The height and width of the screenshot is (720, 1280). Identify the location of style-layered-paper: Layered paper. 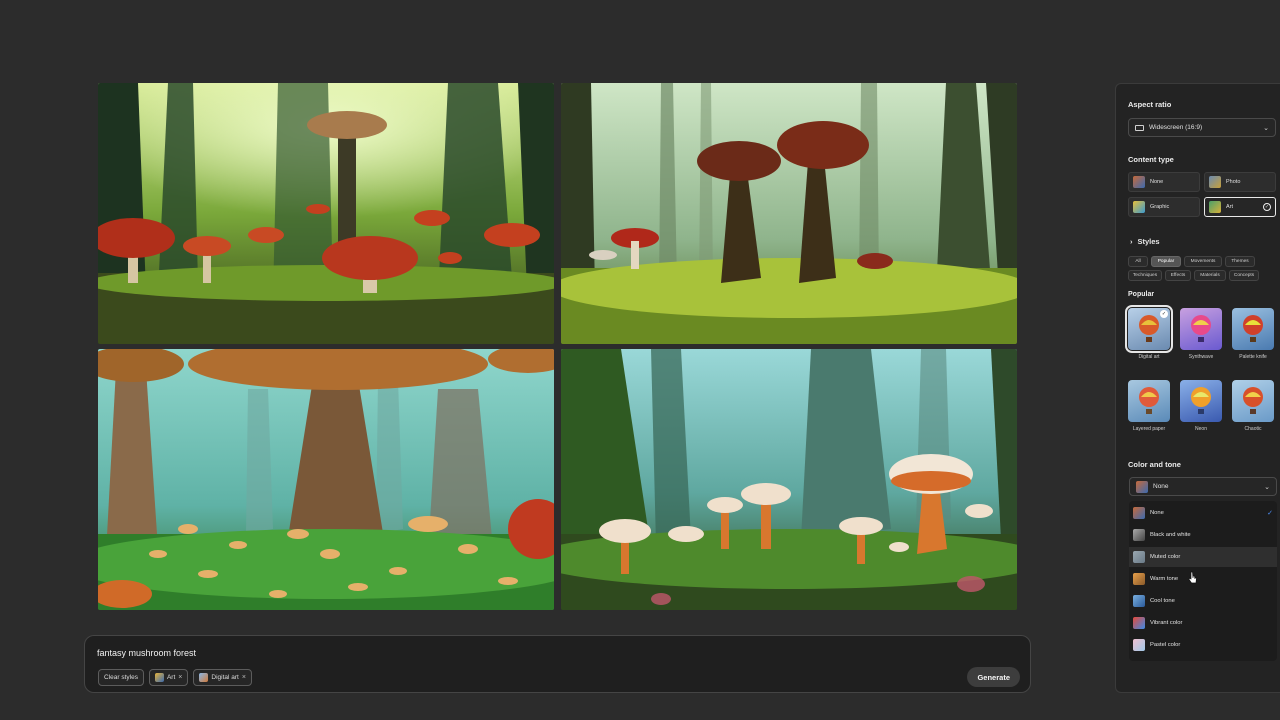
(1149, 406).